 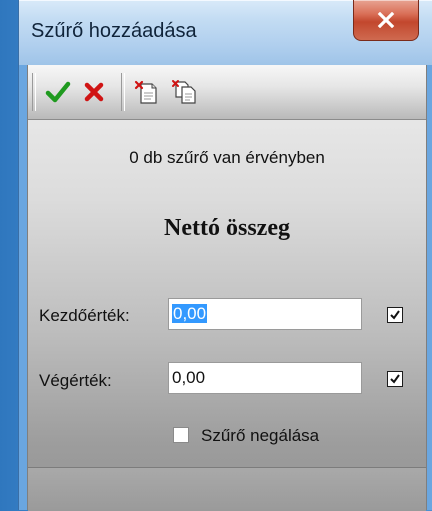 What do you see at coordinates (265, 314) in the screenshot?
I see `start-value-input: 0,00` at bounding box center [265, 314].